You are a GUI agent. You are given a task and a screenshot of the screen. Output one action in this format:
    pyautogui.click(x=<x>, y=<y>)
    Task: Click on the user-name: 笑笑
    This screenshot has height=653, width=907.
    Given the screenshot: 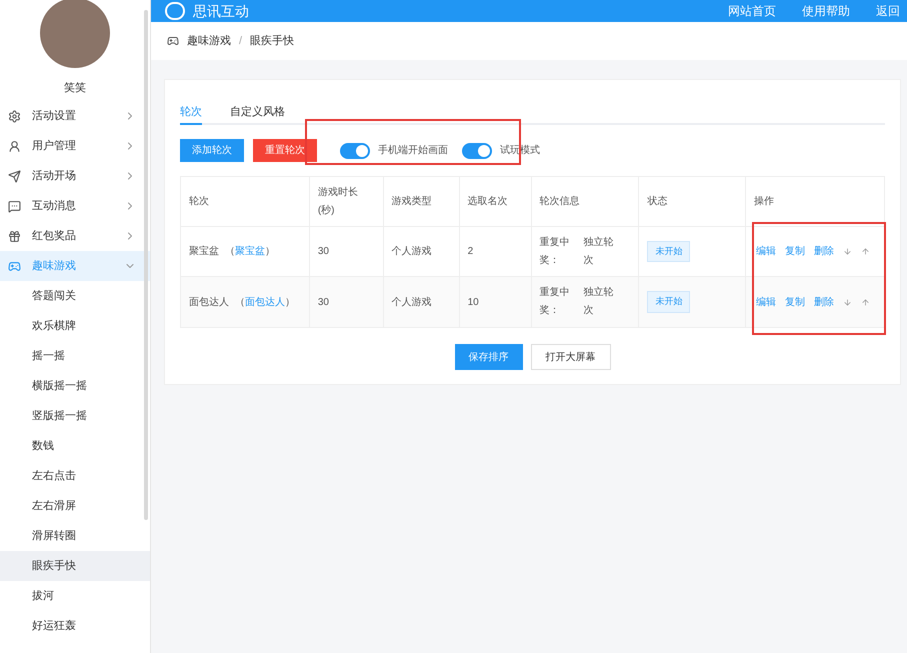 What is the action you would take?
    pyautogui.click(x=75, y=88)
    